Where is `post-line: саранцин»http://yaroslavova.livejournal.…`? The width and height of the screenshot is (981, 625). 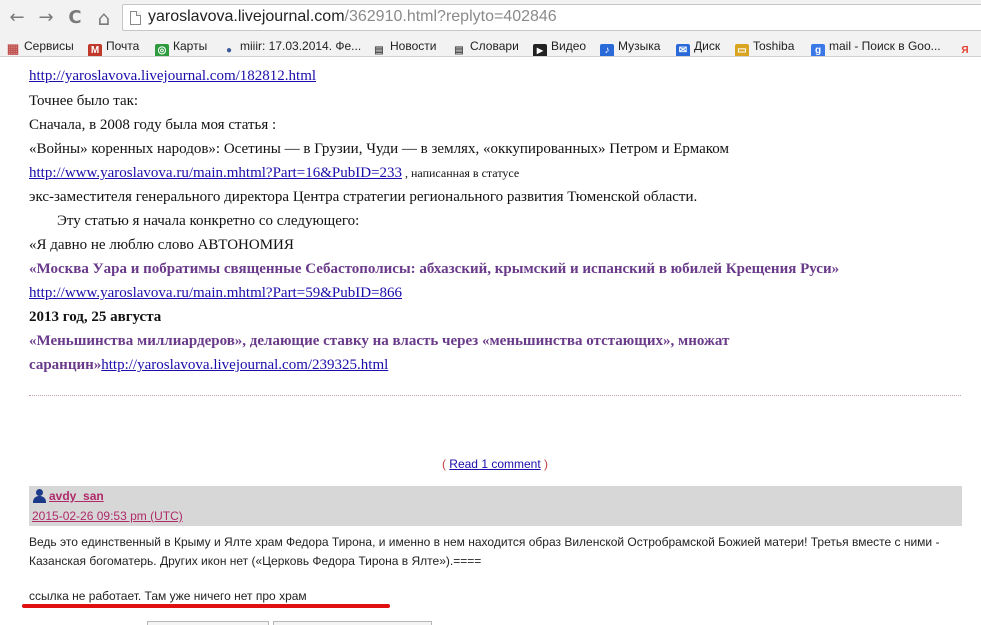
post-line: саранцин»http://yaroslavova.livejournal.… is located at coordinates (208, 365).